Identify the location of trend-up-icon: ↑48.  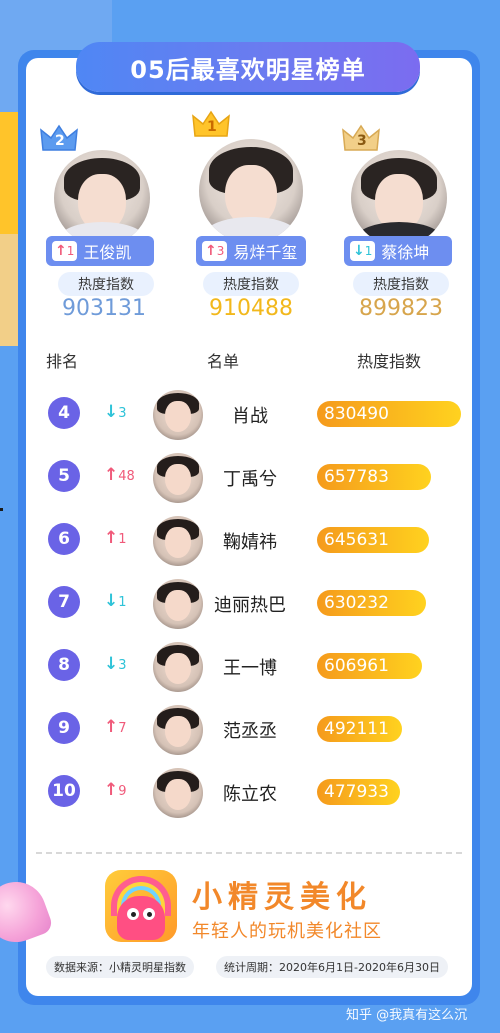
(119, 475).